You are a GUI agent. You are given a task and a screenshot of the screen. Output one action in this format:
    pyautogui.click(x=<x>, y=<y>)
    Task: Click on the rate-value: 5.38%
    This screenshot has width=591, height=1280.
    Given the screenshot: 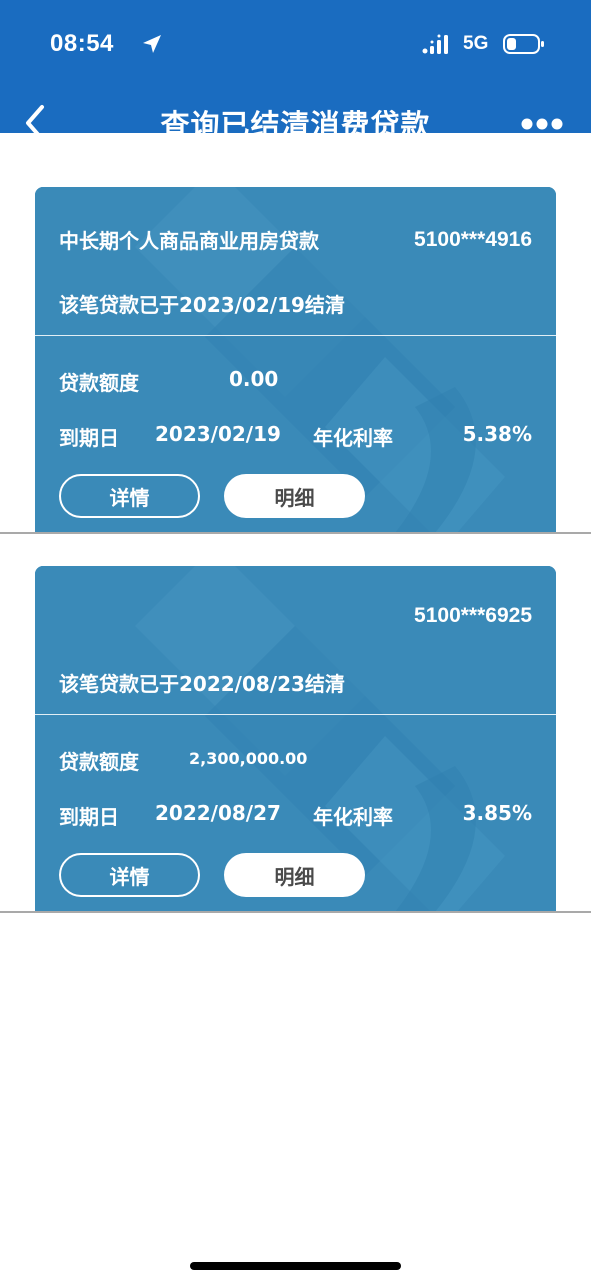 What is the action you would take?
    pyautogui.click(x=497, y=434)
    